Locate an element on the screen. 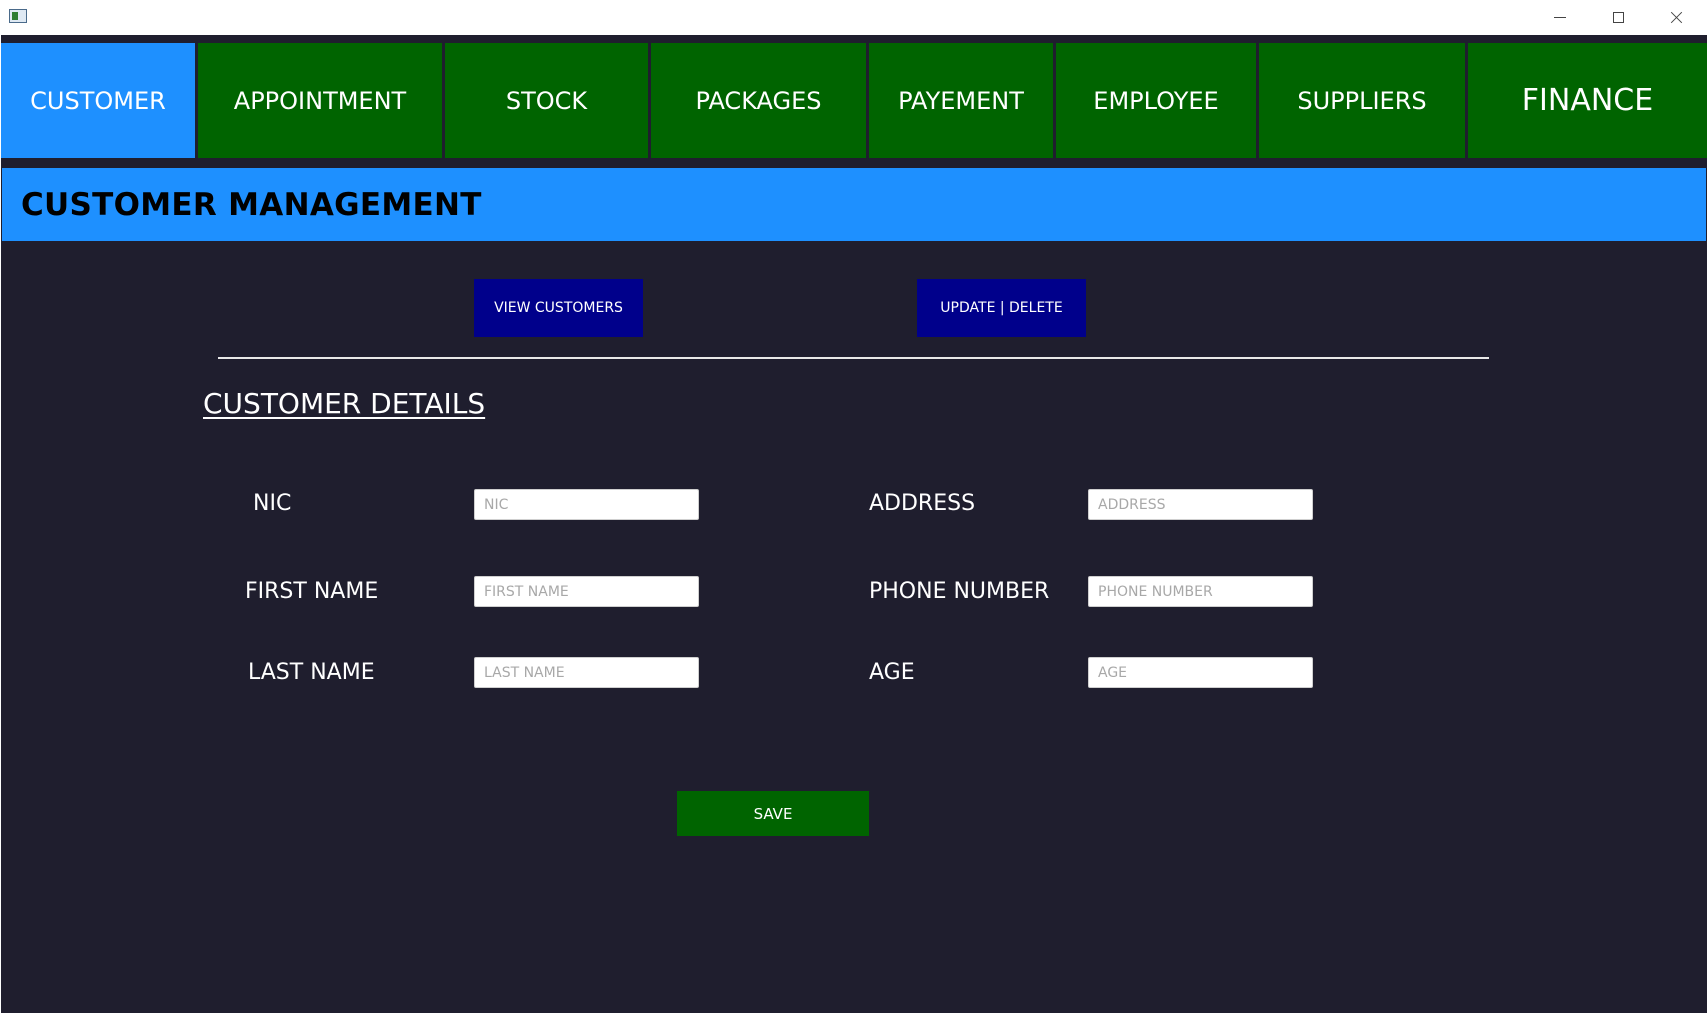 Image resolution: width=1708 pixels, height=1013 pixels. maximize-icon is located at coordinates (1618, 17).